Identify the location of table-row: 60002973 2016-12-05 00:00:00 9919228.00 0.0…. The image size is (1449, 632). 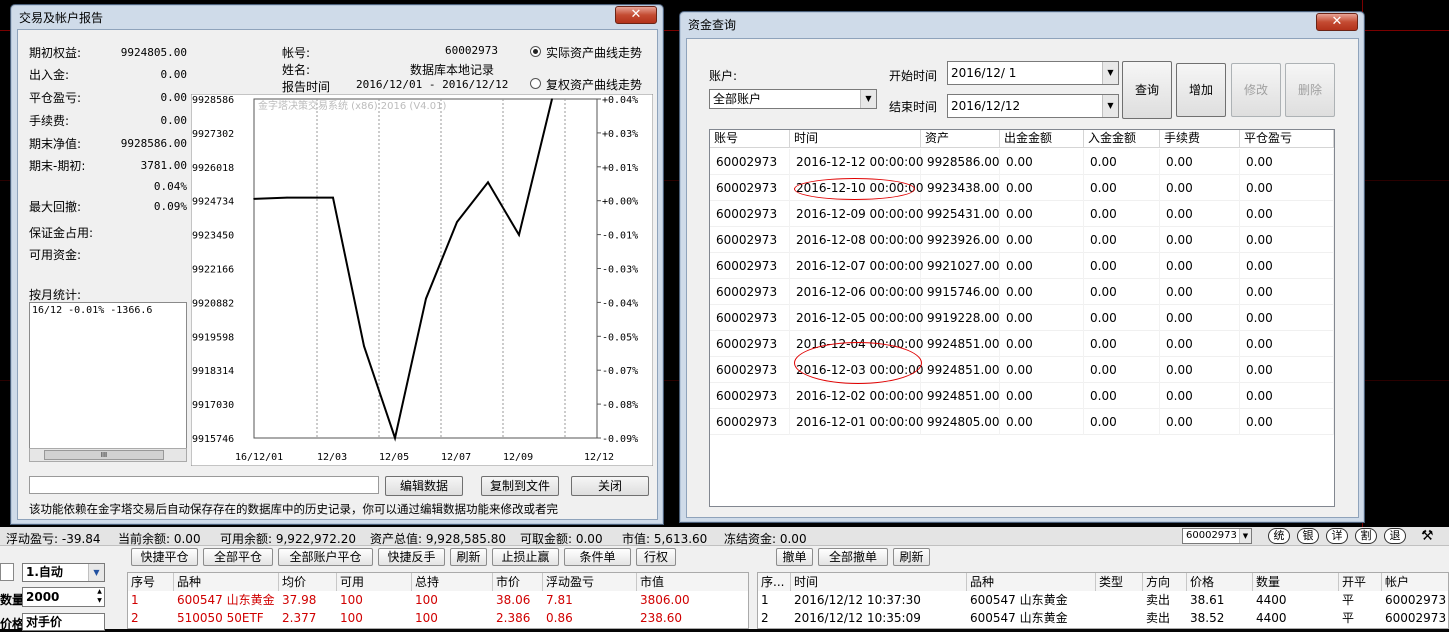
(1022, 318).